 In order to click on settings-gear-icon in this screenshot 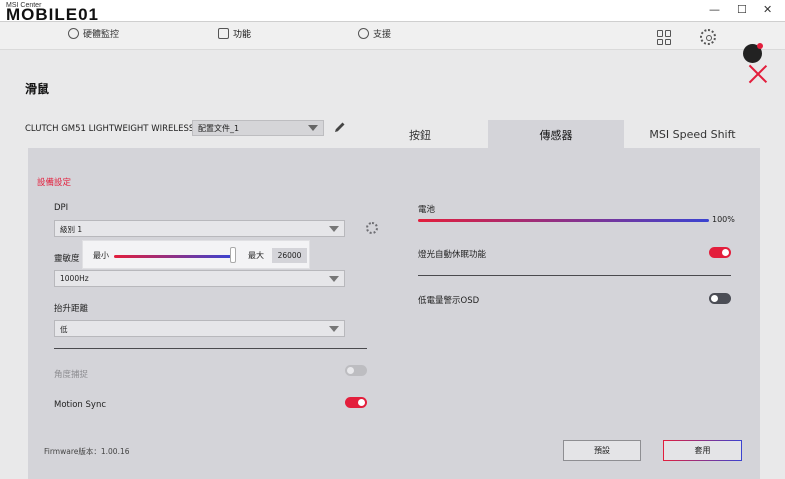, I will do `click(708, 37)`.